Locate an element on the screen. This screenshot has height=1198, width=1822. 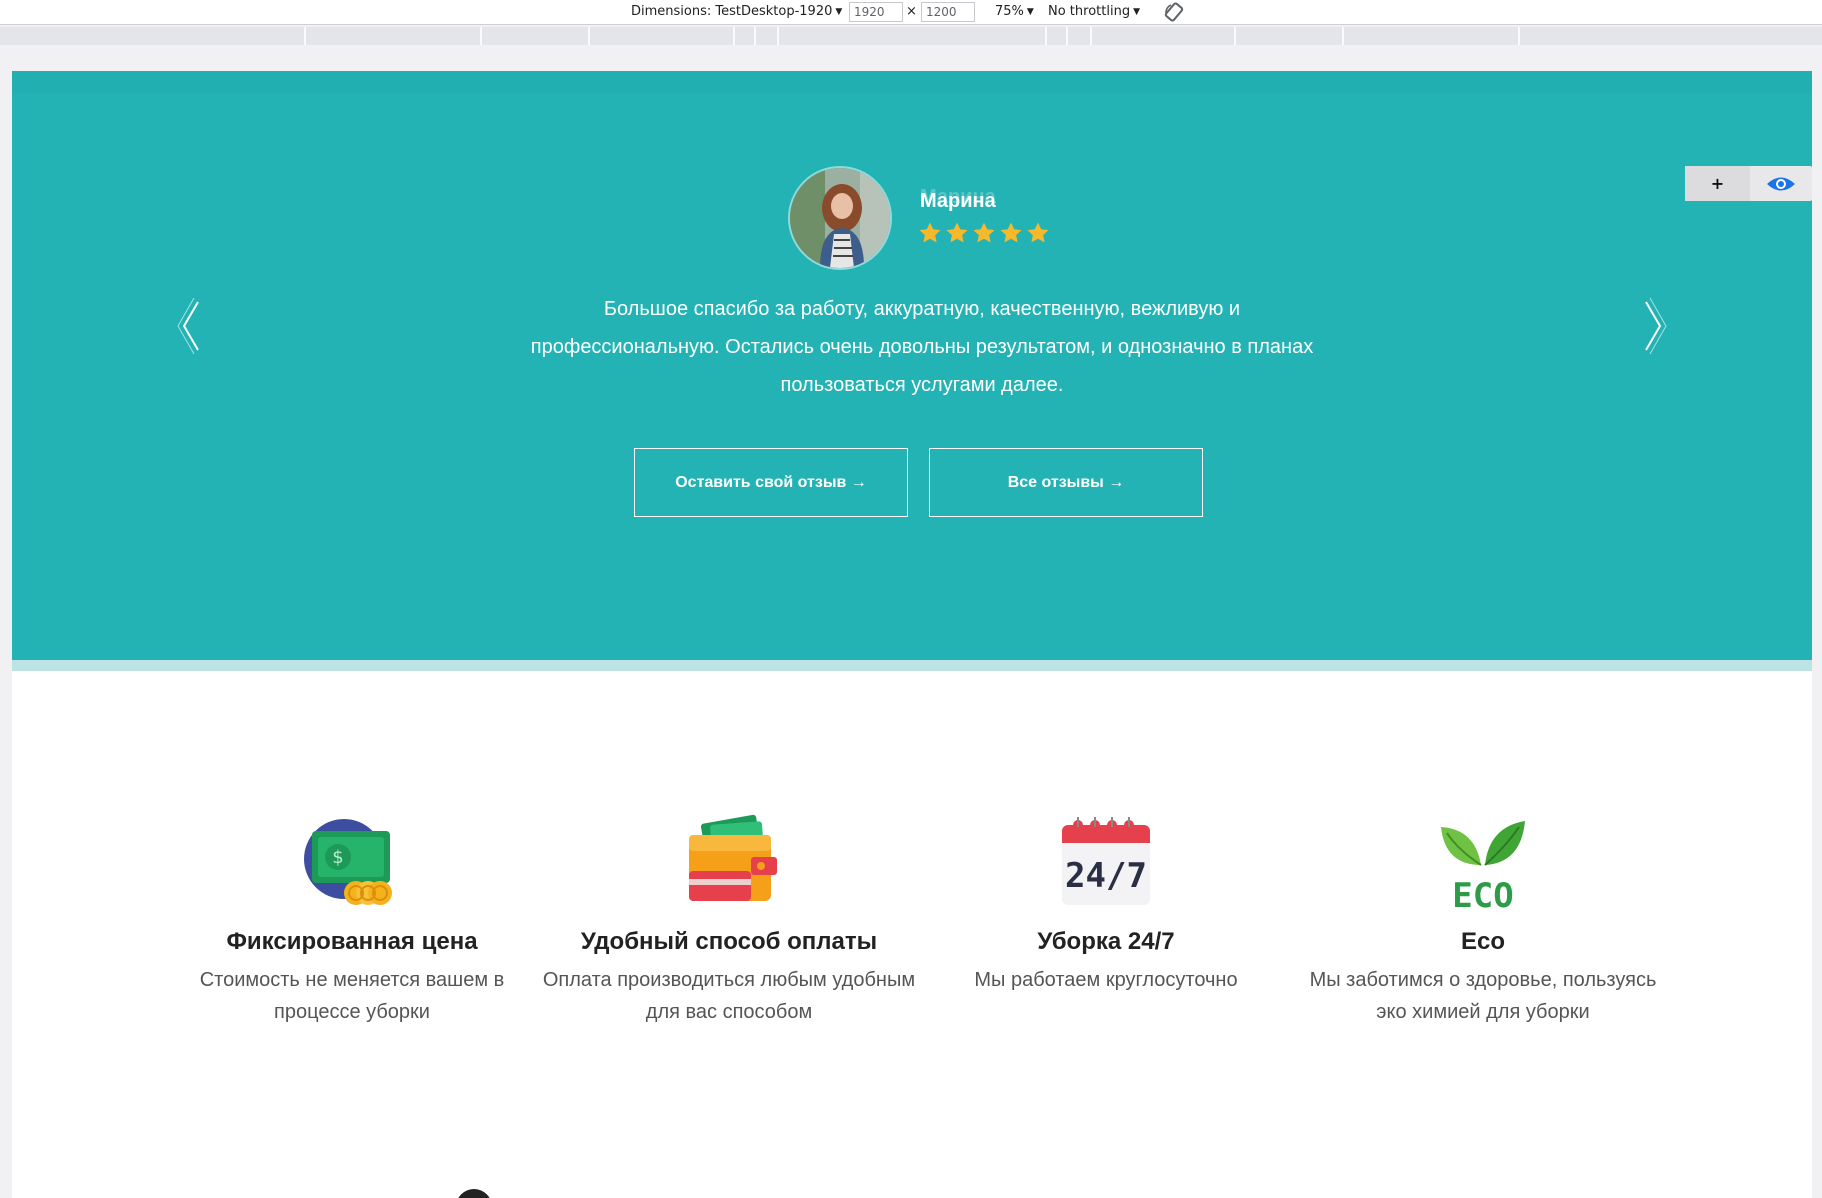
feature-title: Фиксированная цена is located at coordinates (352, 941).